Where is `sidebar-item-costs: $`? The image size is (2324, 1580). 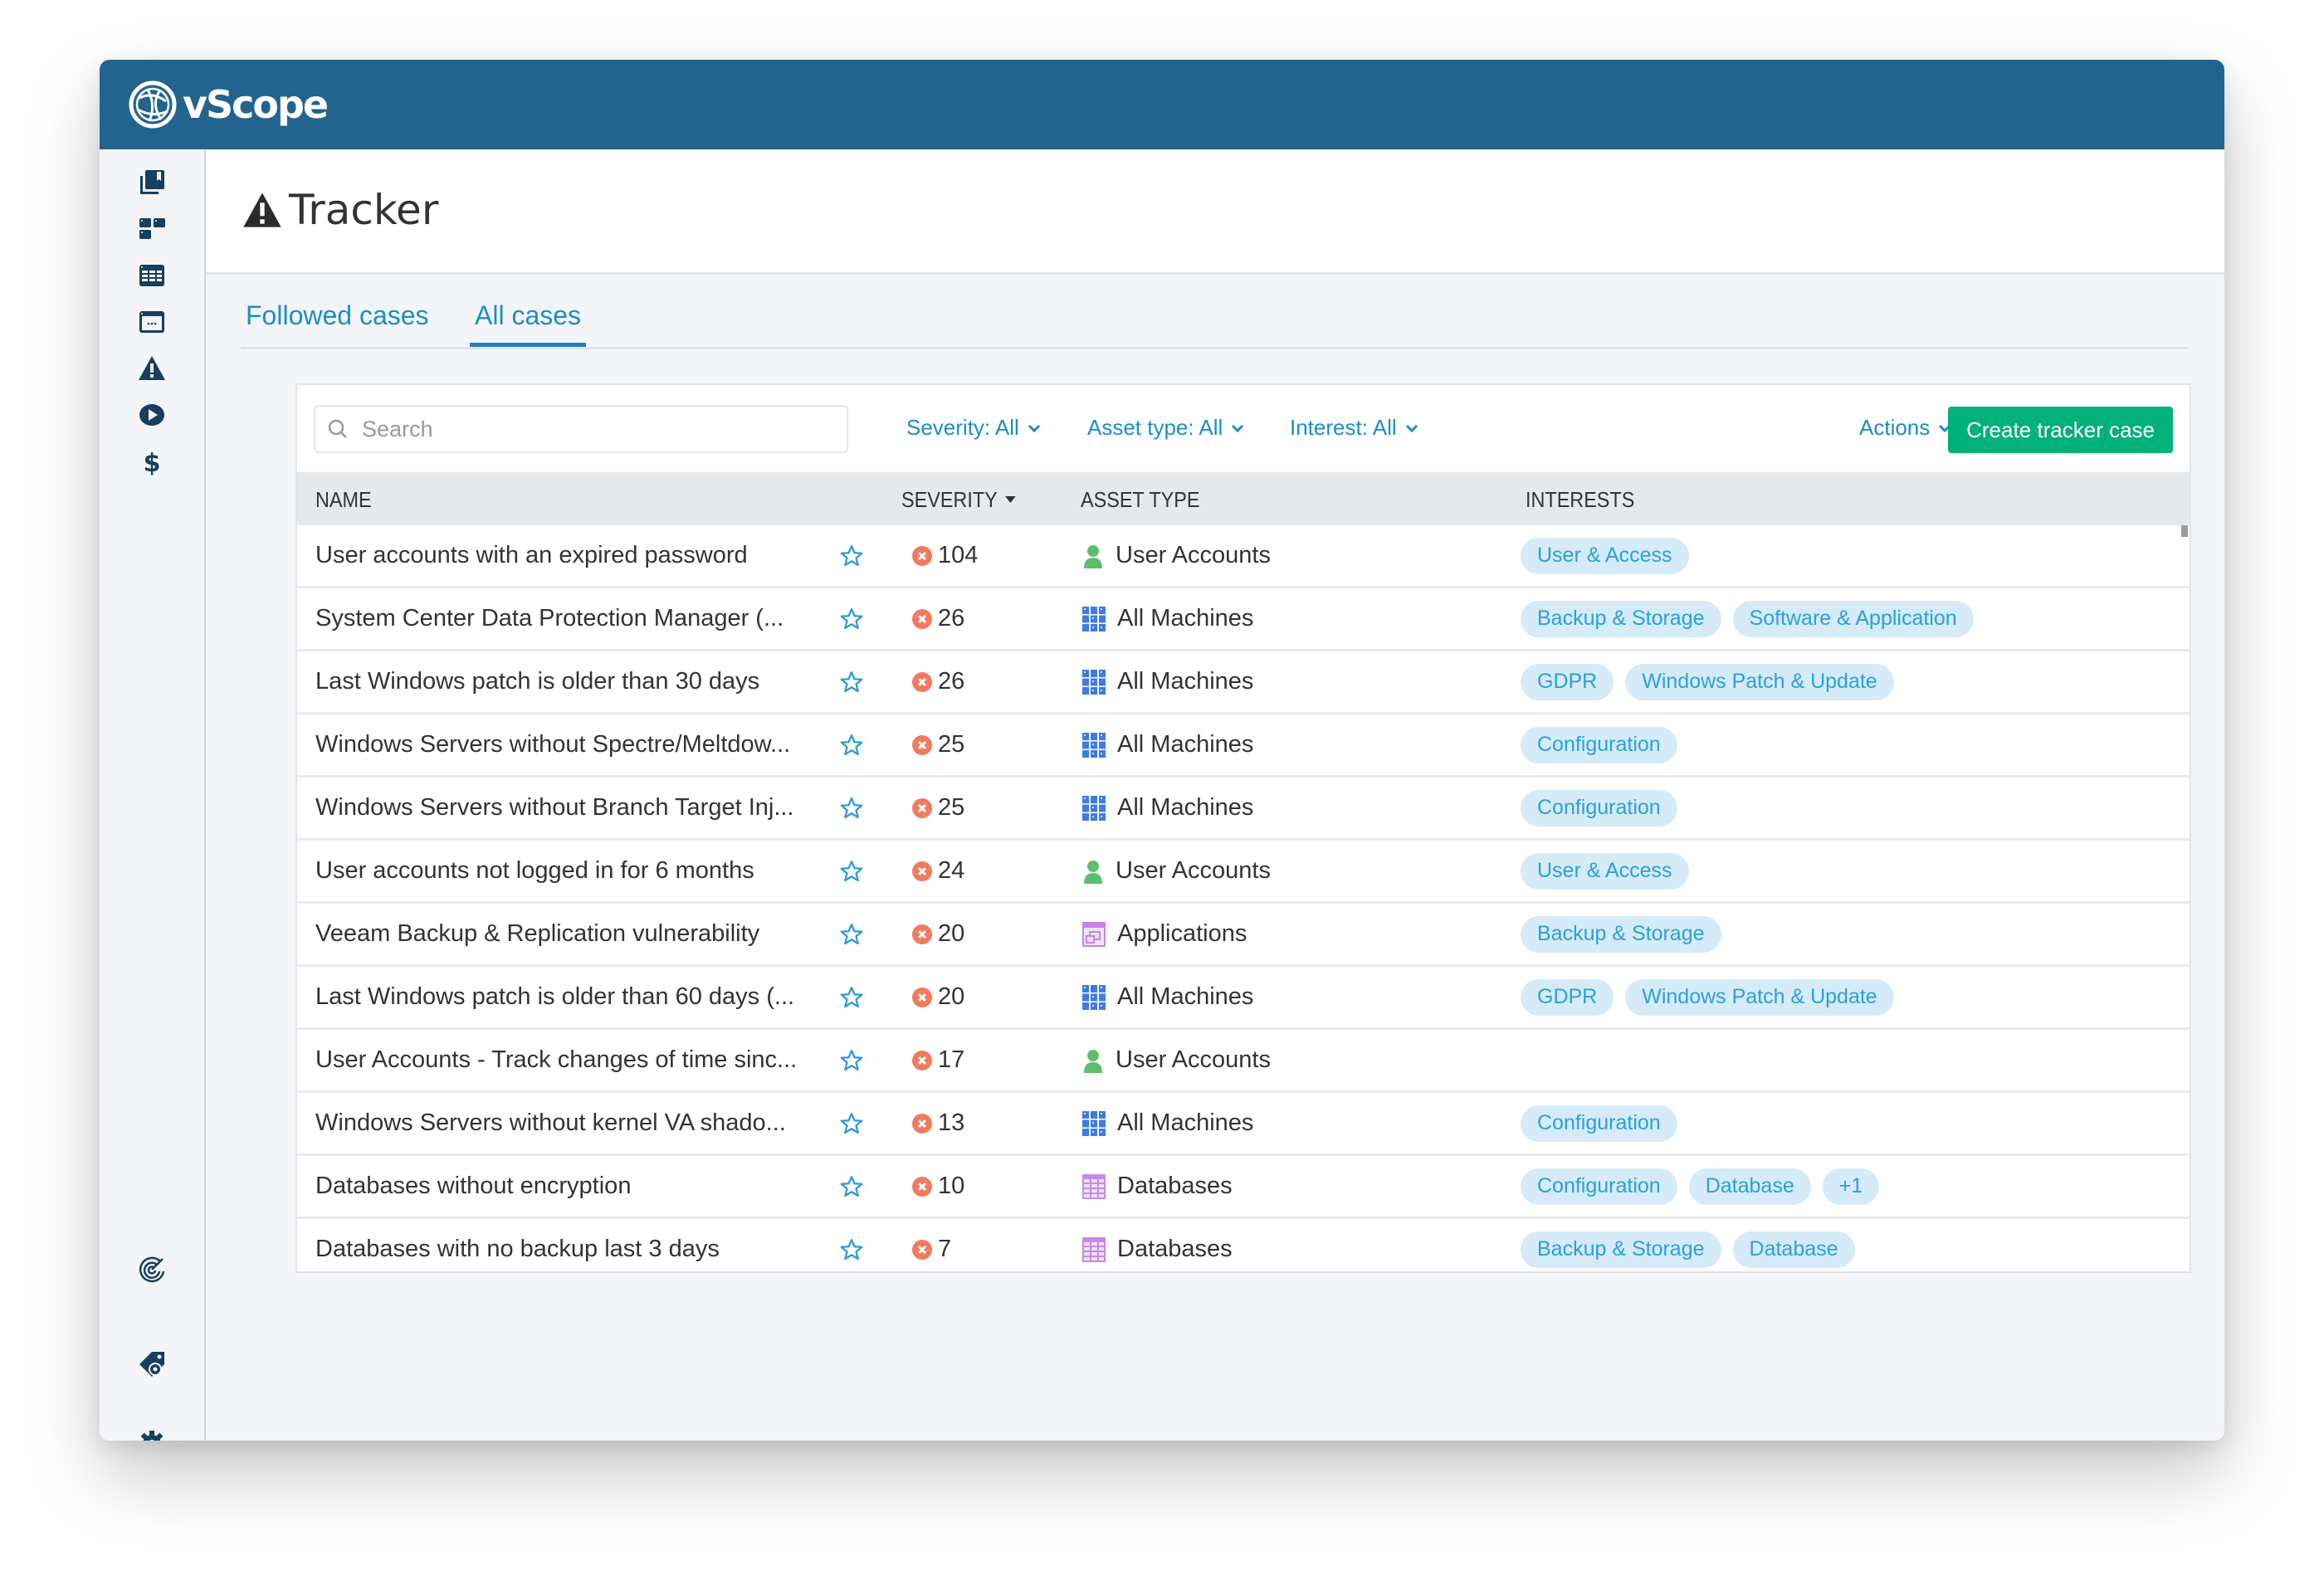
sidebar-item-costs: $ is located at coordinates (151, 462).